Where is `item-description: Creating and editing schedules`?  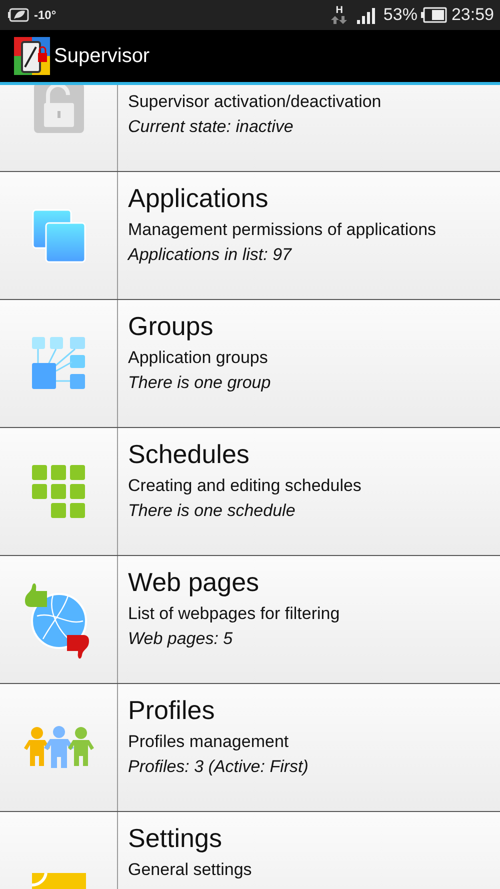
item-description: Creating and editing schedules is located at coordinates (245, 486).